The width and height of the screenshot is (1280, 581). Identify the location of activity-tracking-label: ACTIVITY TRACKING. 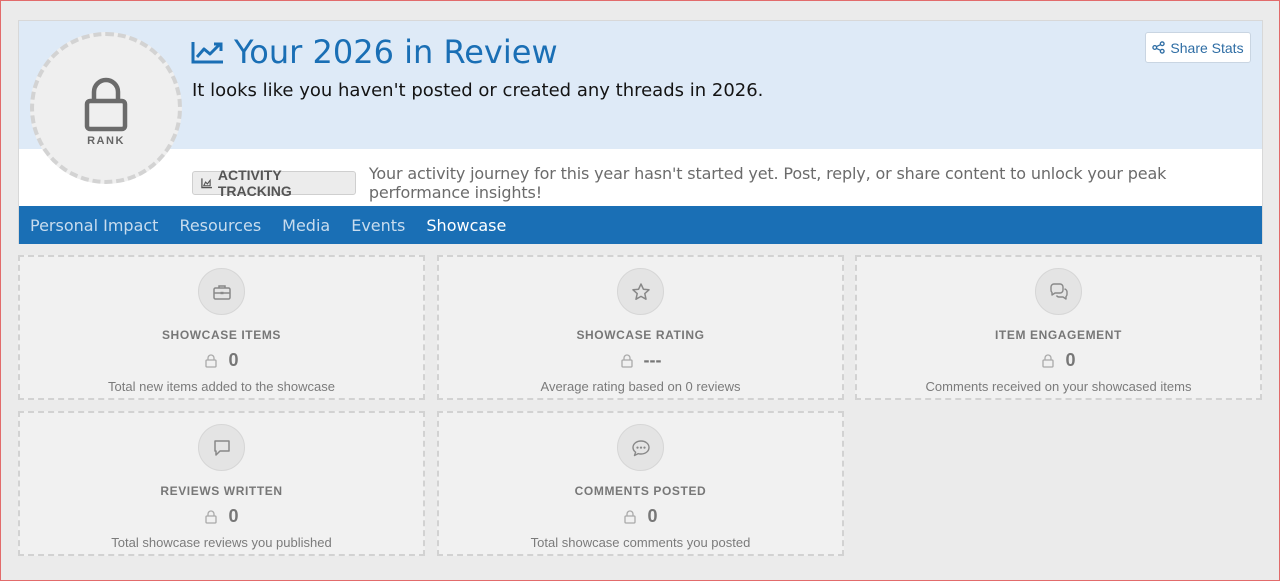
(254, 183).